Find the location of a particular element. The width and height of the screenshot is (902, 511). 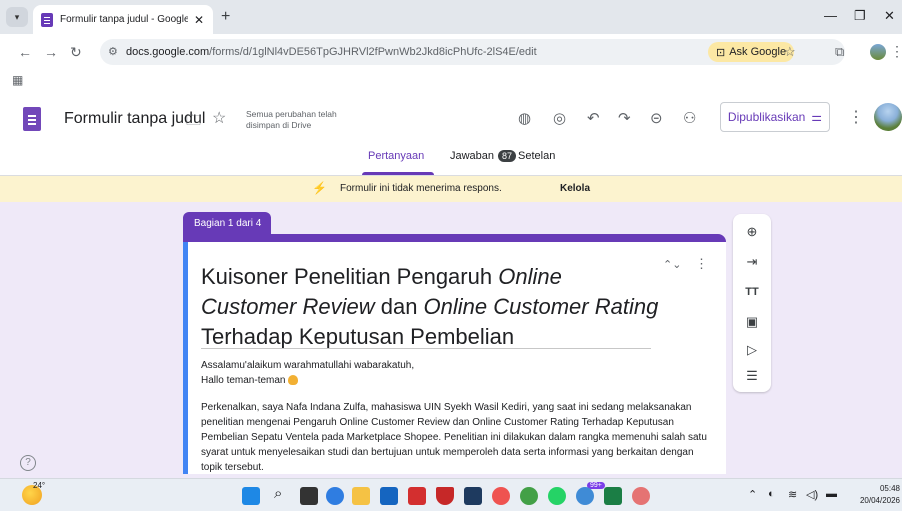

forward-icon: → is located at coordinates (51, 52).